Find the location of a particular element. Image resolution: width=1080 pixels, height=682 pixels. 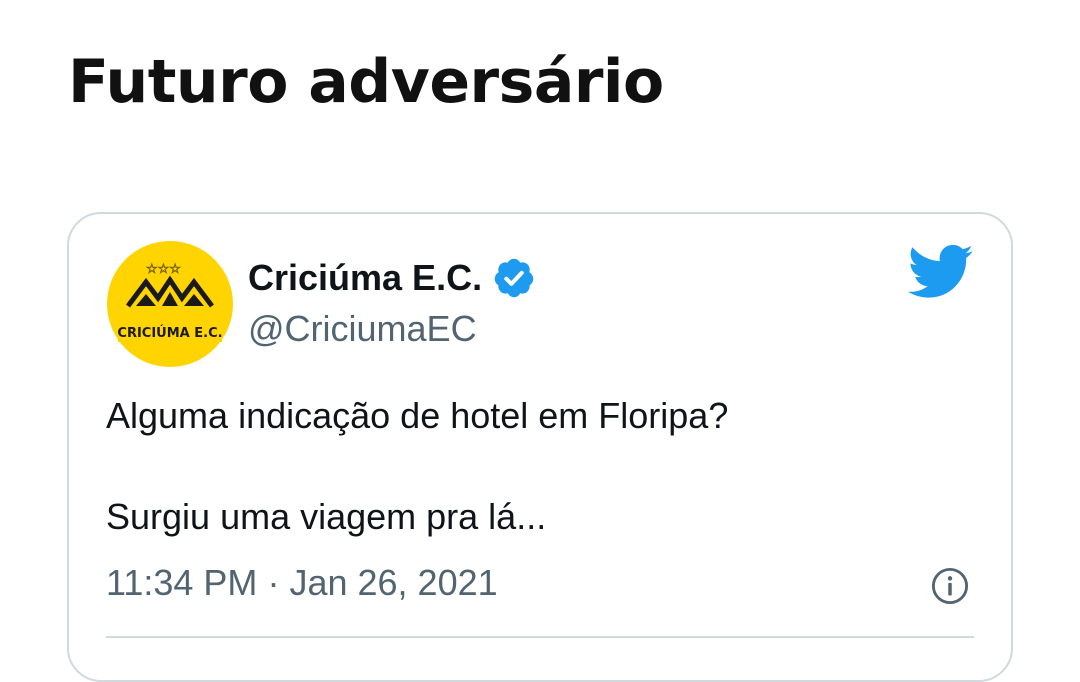

author-name: Criciúma E.C. is located at coordinates (365, 278).